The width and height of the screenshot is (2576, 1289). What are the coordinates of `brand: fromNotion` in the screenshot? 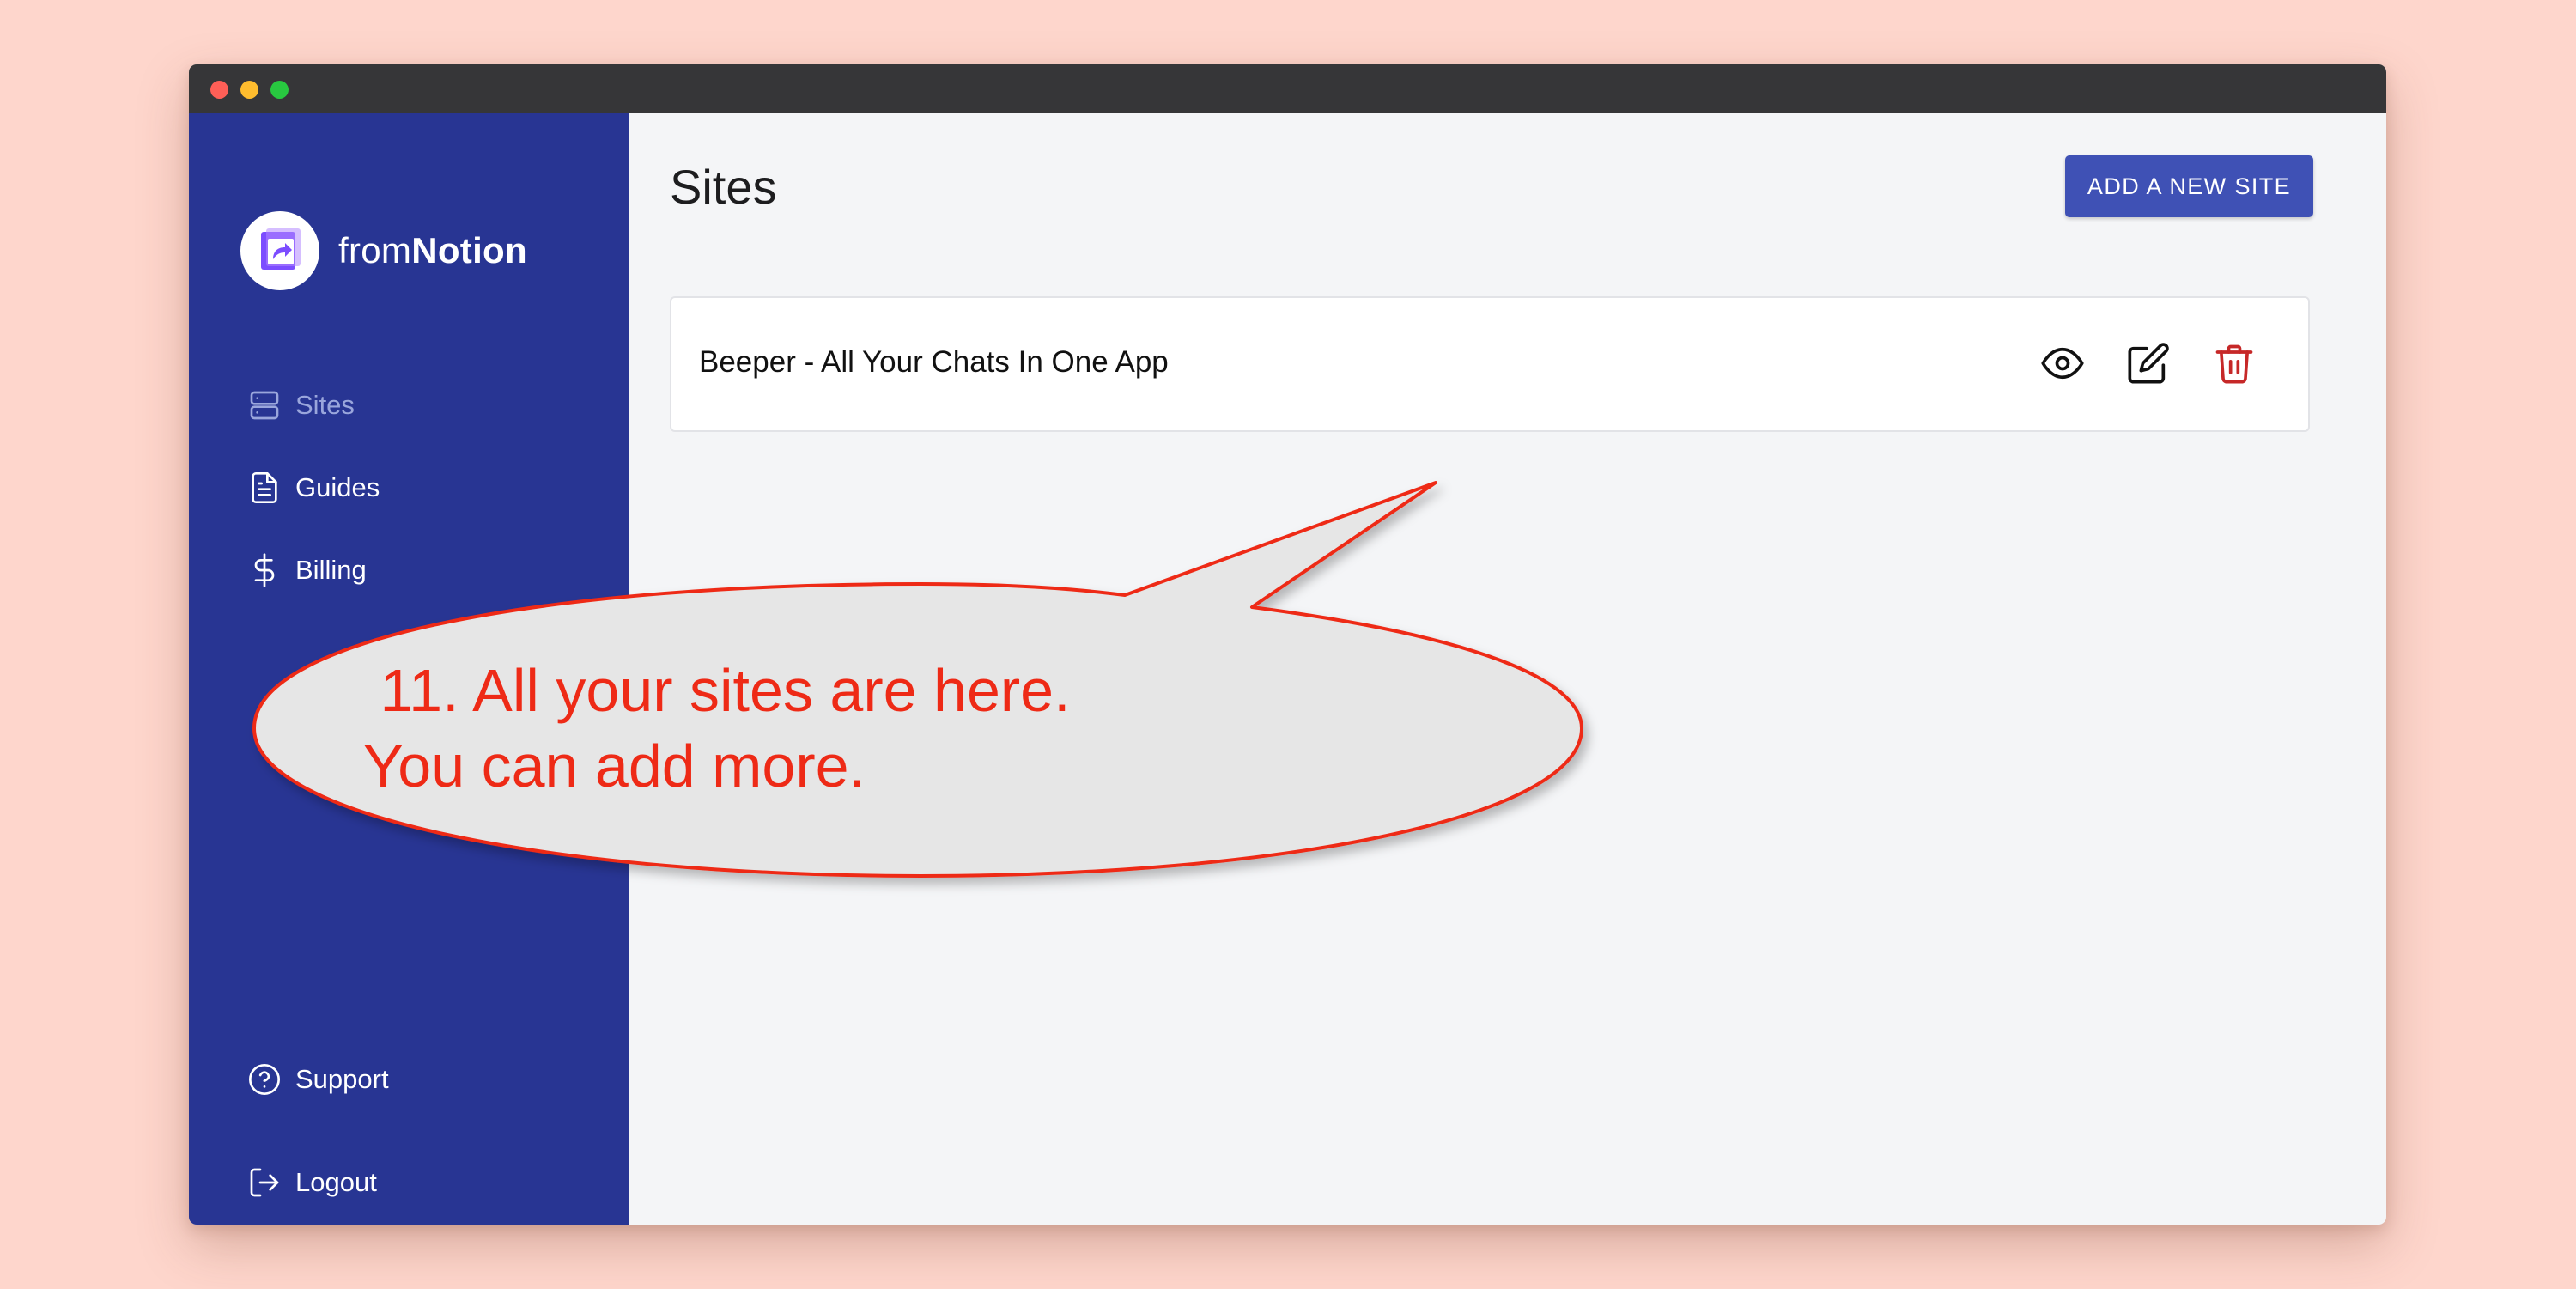 It's located at (383, 251).